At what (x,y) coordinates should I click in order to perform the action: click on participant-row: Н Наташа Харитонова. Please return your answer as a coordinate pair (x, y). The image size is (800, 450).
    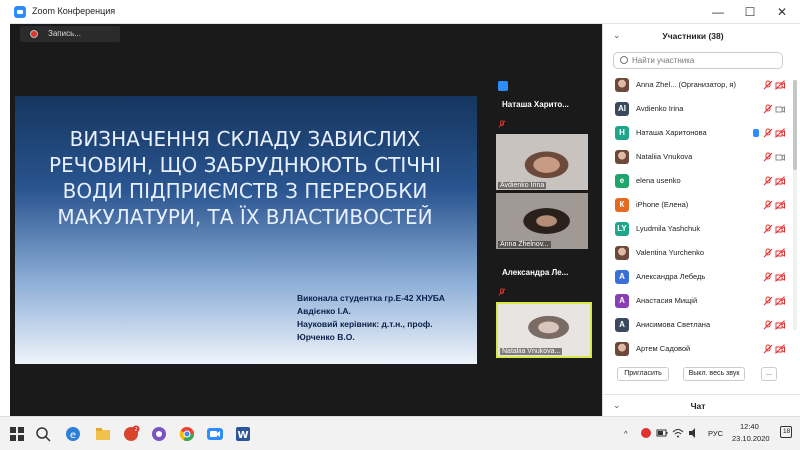
    Looking at the image, I should click on (696, 134).